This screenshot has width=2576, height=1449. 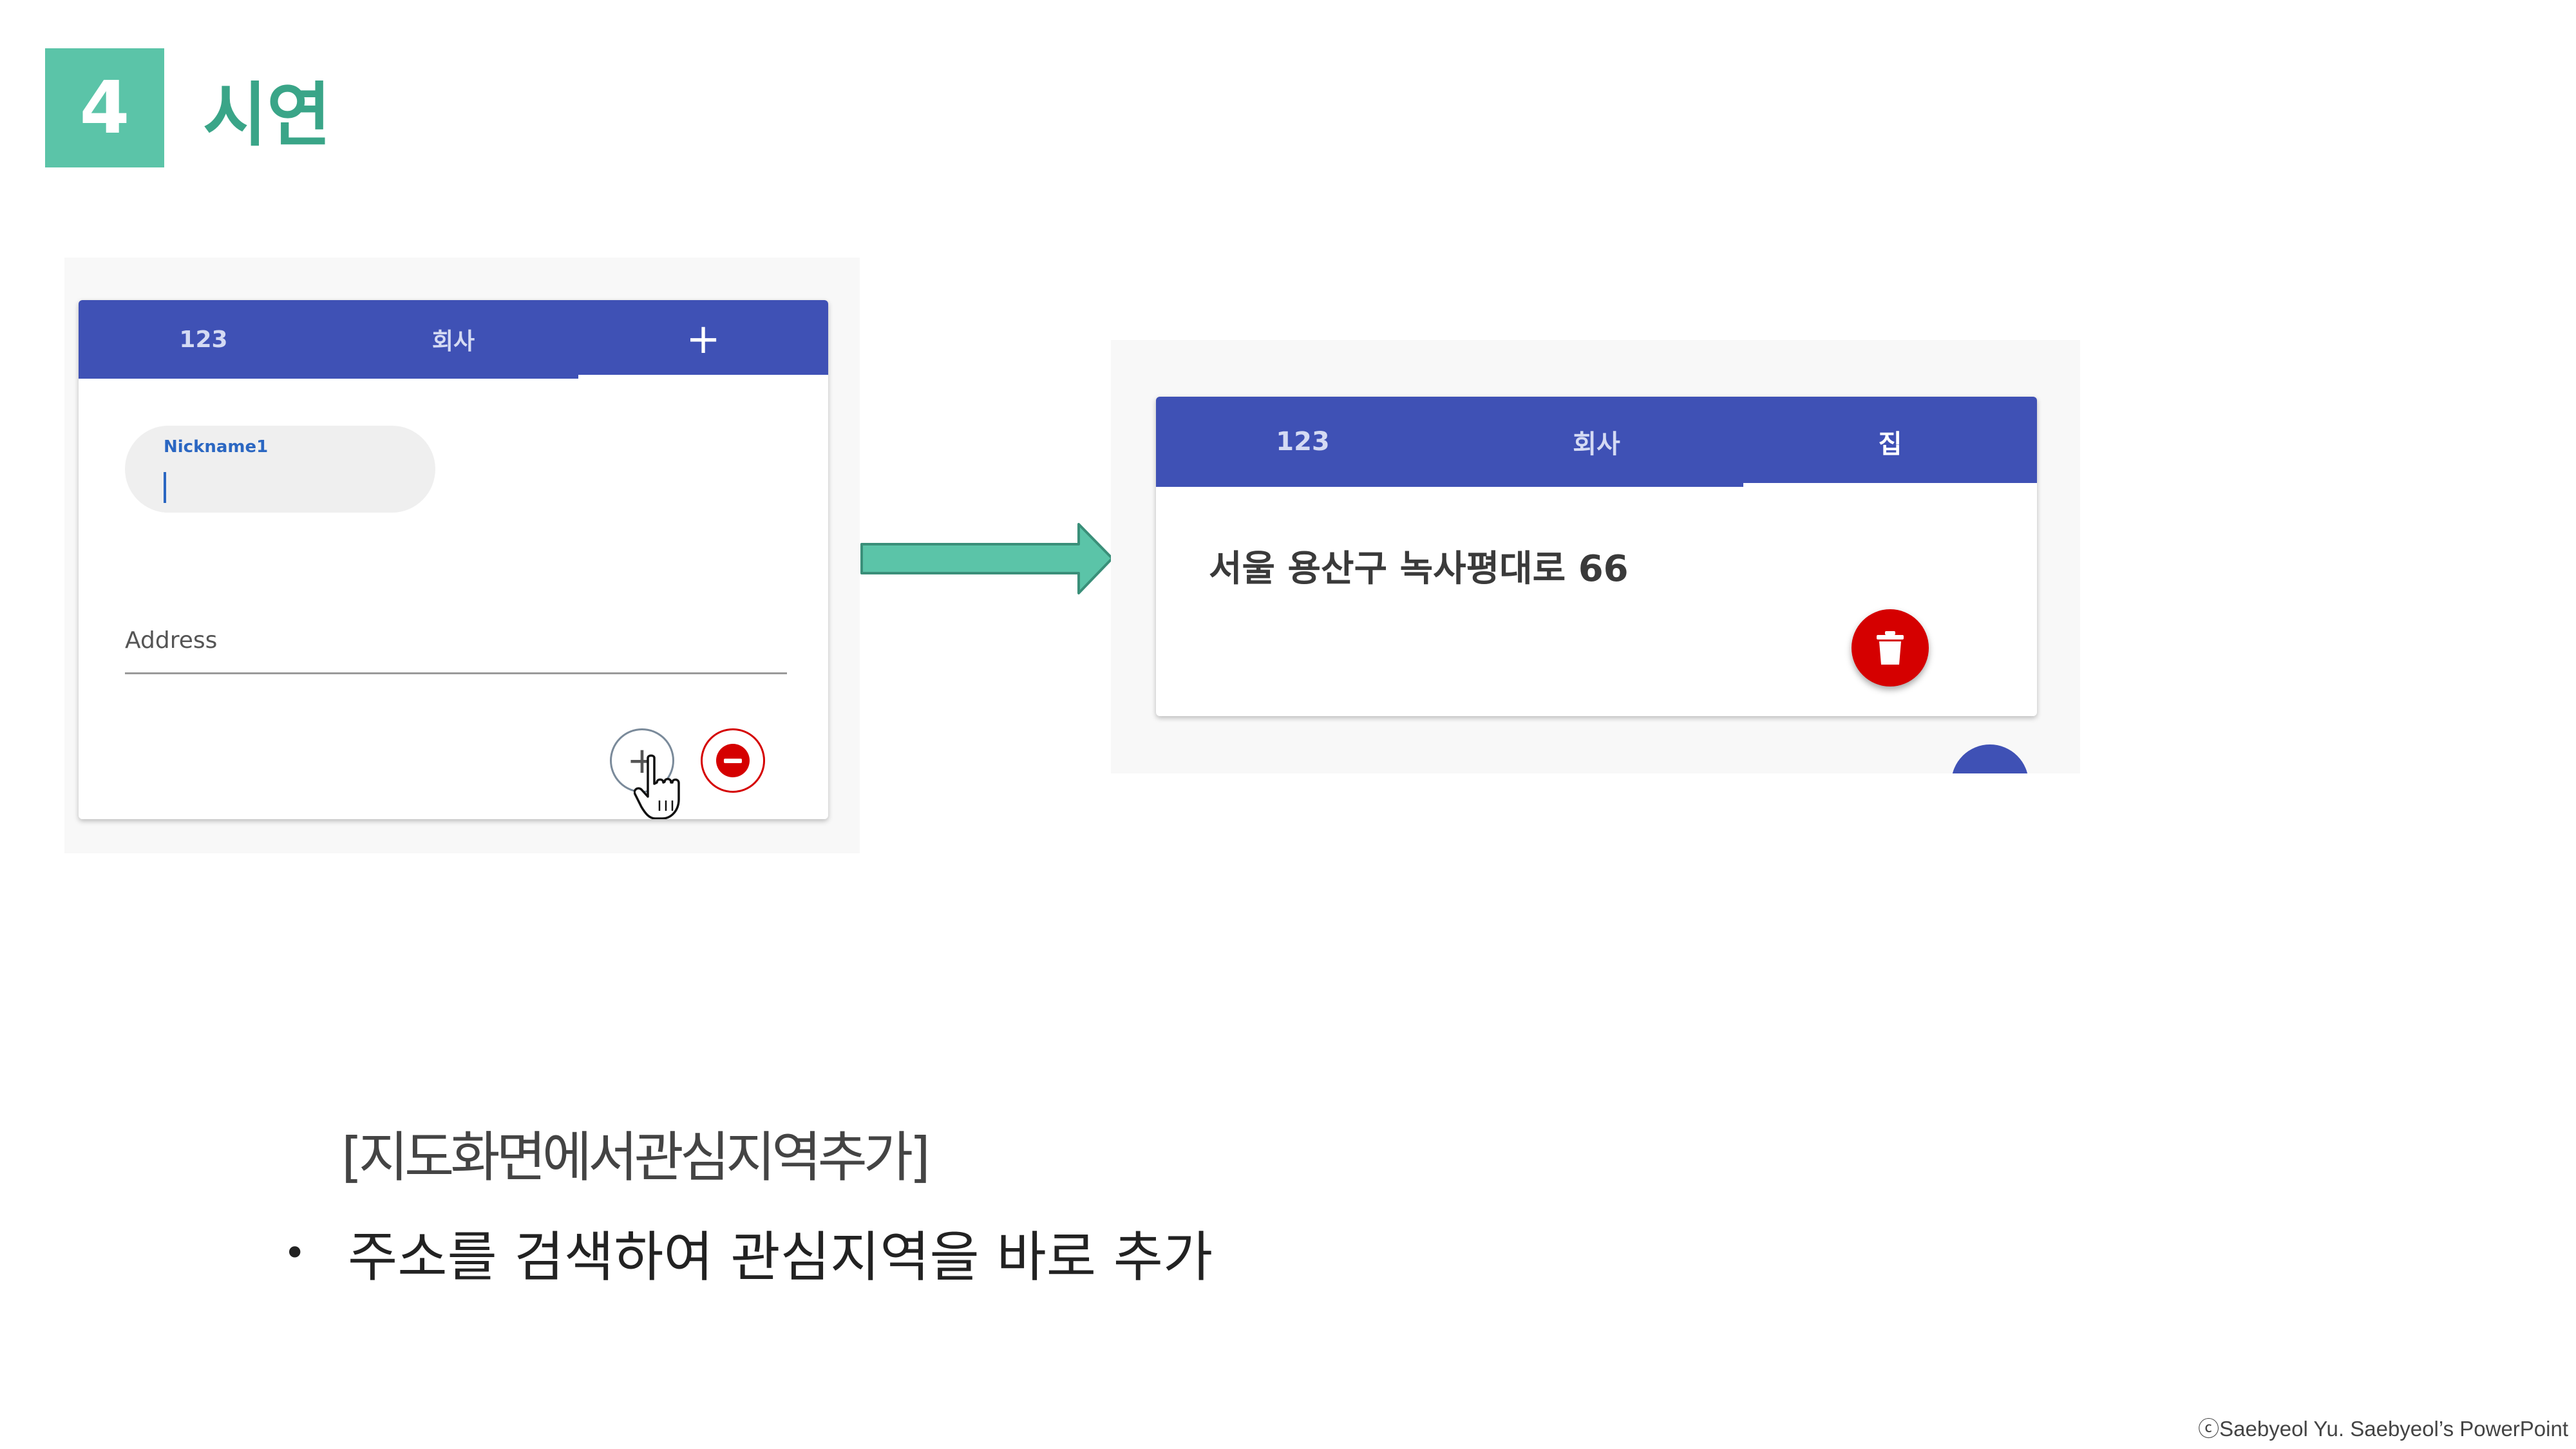 I want to click on floating-action-button, so click(x=1990, y=758).